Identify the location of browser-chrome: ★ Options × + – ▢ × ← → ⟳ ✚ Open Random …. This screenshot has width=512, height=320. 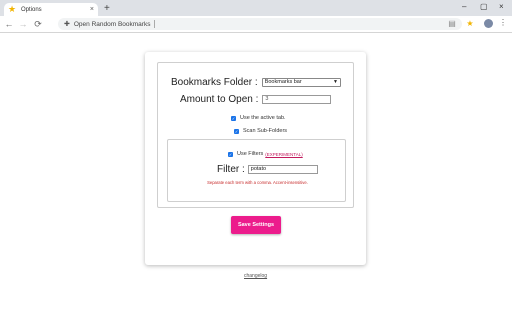
(256, 16).